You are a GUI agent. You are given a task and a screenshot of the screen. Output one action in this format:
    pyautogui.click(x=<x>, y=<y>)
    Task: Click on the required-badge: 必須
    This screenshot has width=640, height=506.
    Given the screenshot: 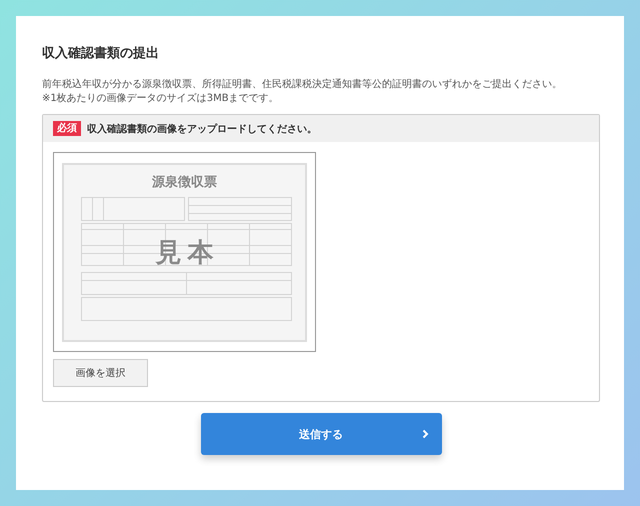 What is the action you would take?
    pyautogui.click(x=67, y=128)
    